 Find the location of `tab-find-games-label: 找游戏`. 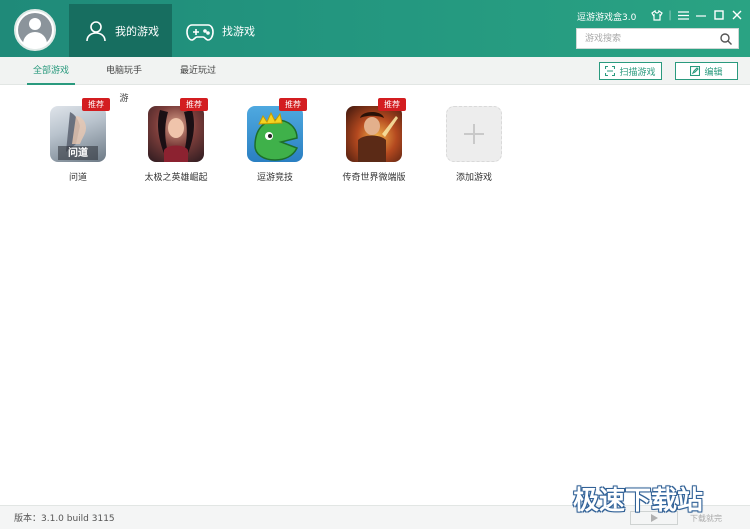

tab-find-games-label: 找游戏 is located at coordinates (238, 31).